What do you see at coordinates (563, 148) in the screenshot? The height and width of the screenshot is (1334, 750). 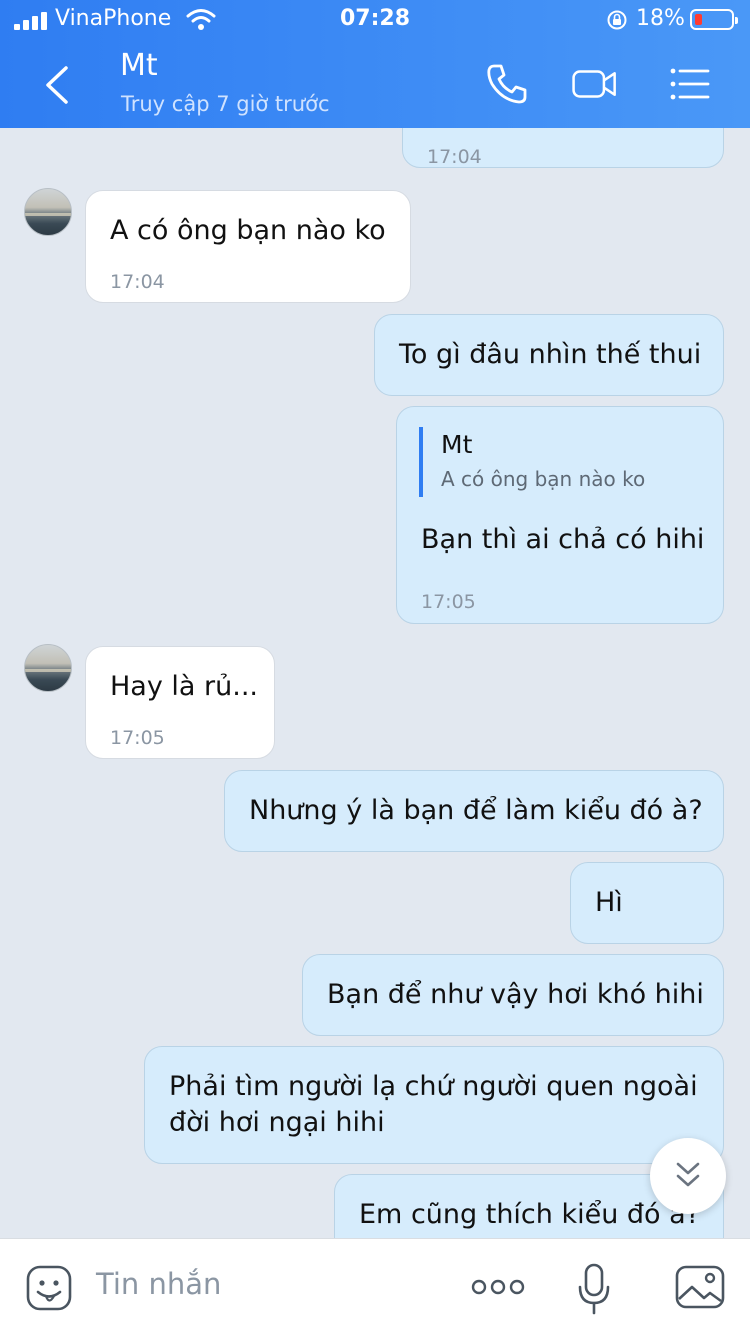 I see `message-bubble-outgoing: 17:04` at bounding box center [563, 148].